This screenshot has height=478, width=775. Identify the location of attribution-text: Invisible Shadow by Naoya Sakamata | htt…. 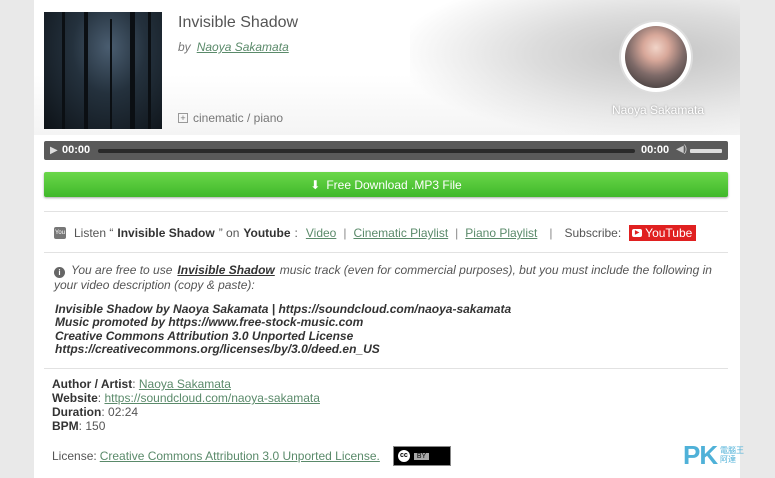
(283, 329).